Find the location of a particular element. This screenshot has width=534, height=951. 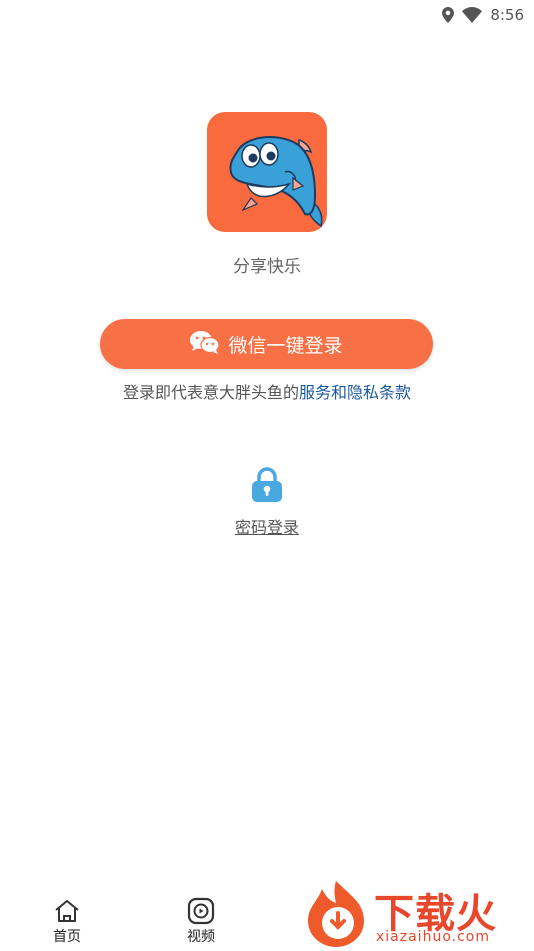

status-time: 8:56 is located at coordinates (507, 15).